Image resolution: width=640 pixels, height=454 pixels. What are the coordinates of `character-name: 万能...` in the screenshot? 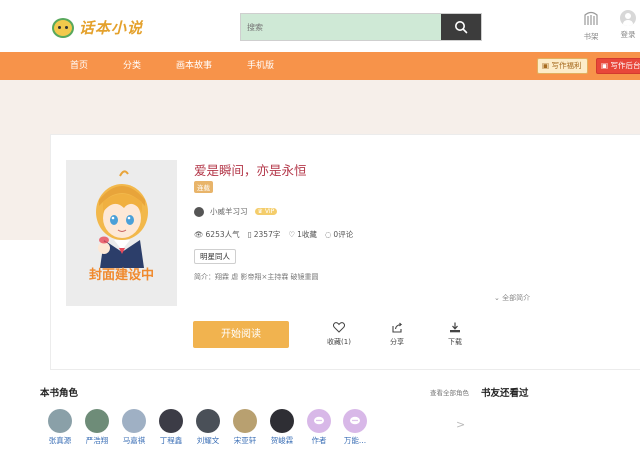 It's located at (355, 440).